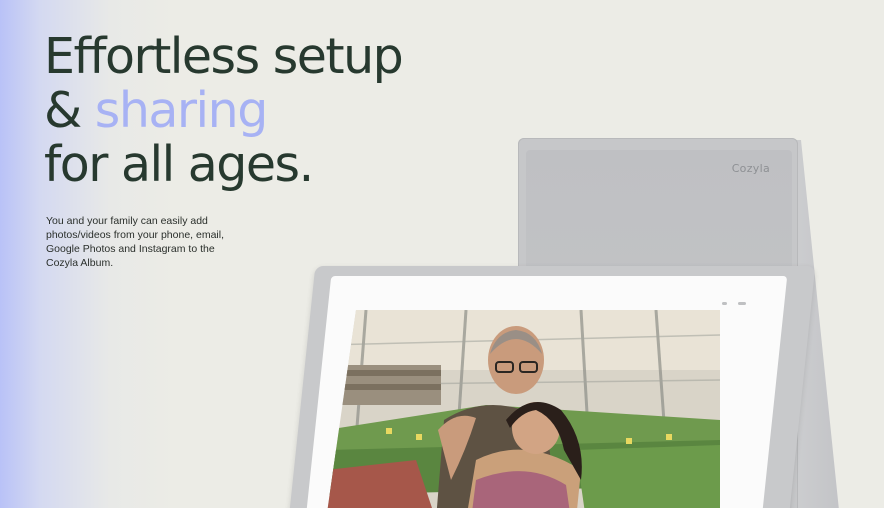 This screenshot has width=884, height=508. I want to click on camera-dot-icon, so click(742, 303).